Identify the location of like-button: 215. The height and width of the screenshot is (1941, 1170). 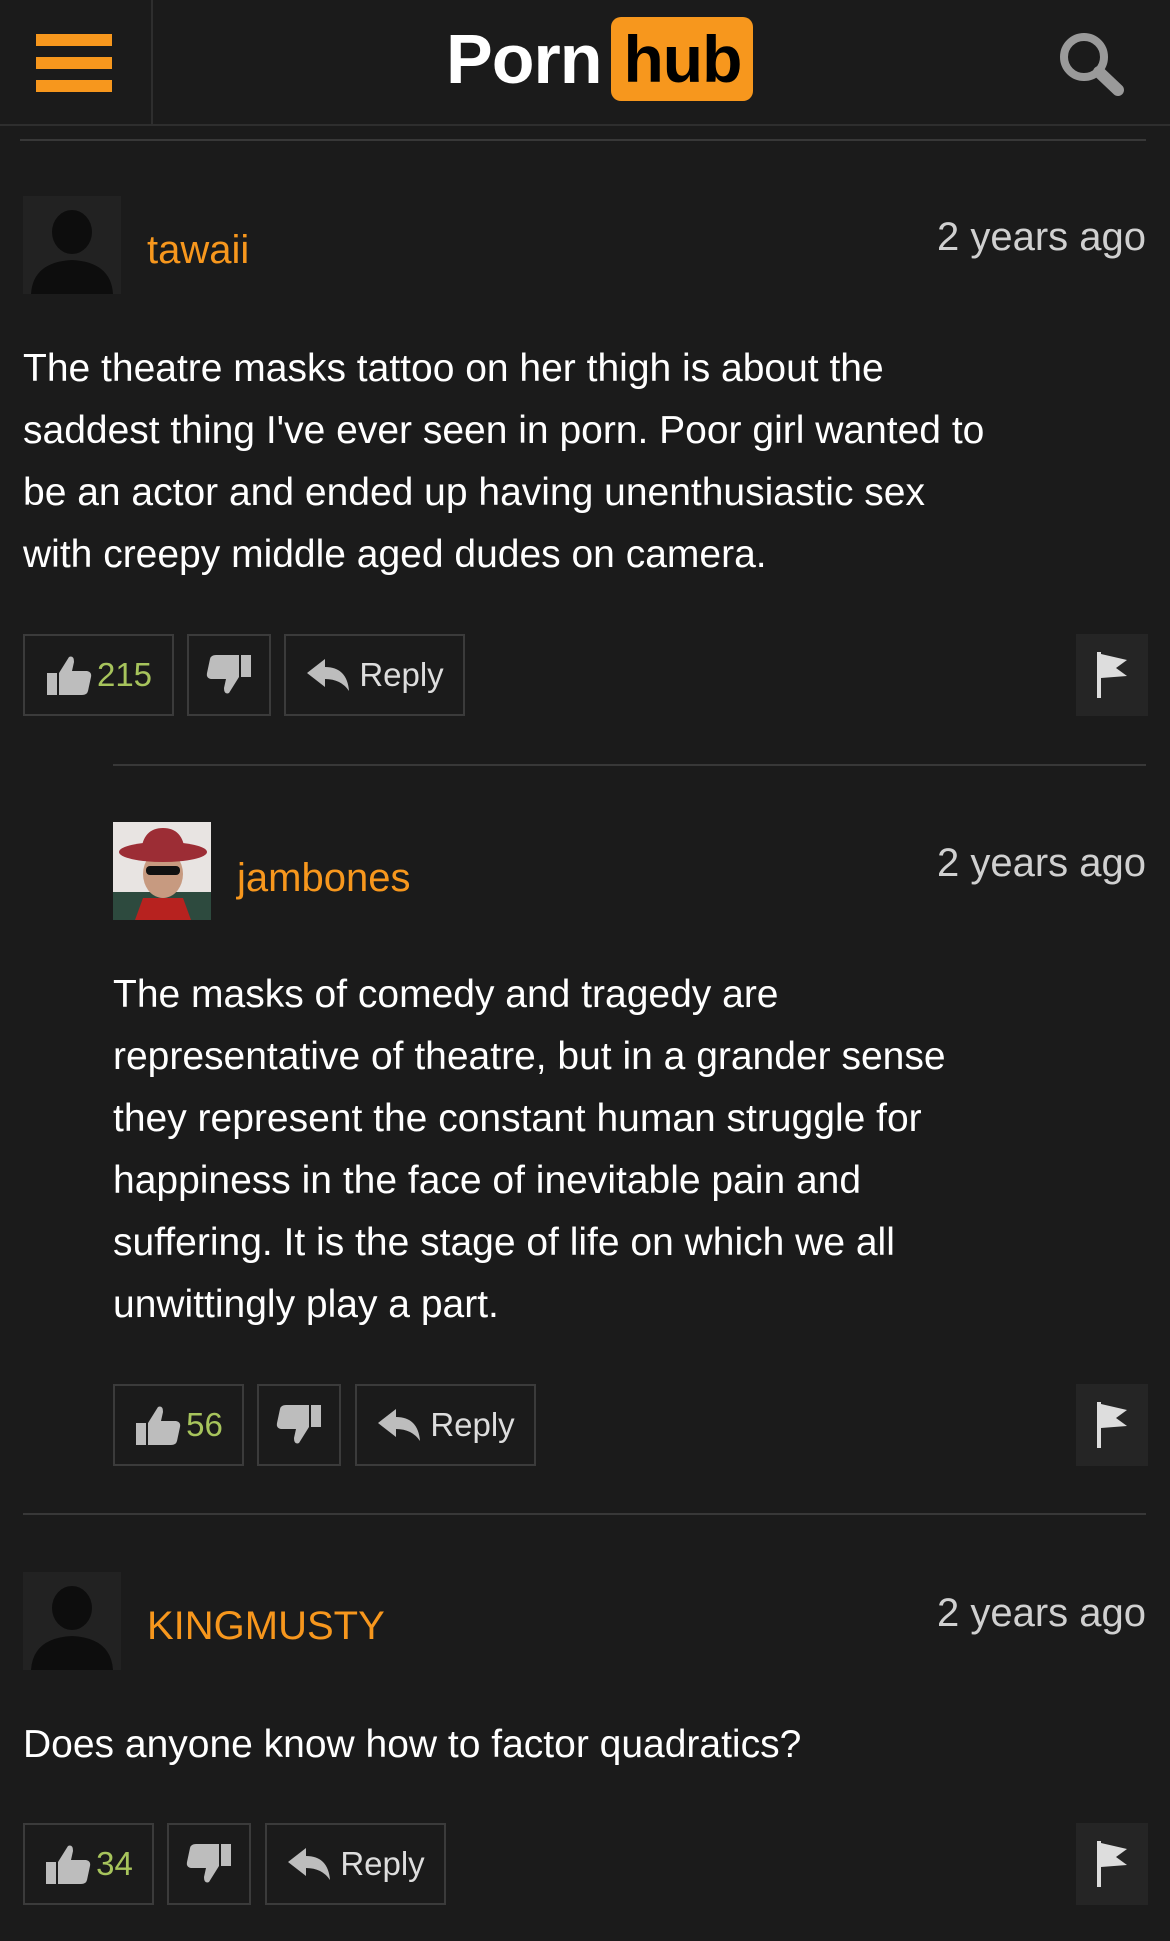
(98, 675).